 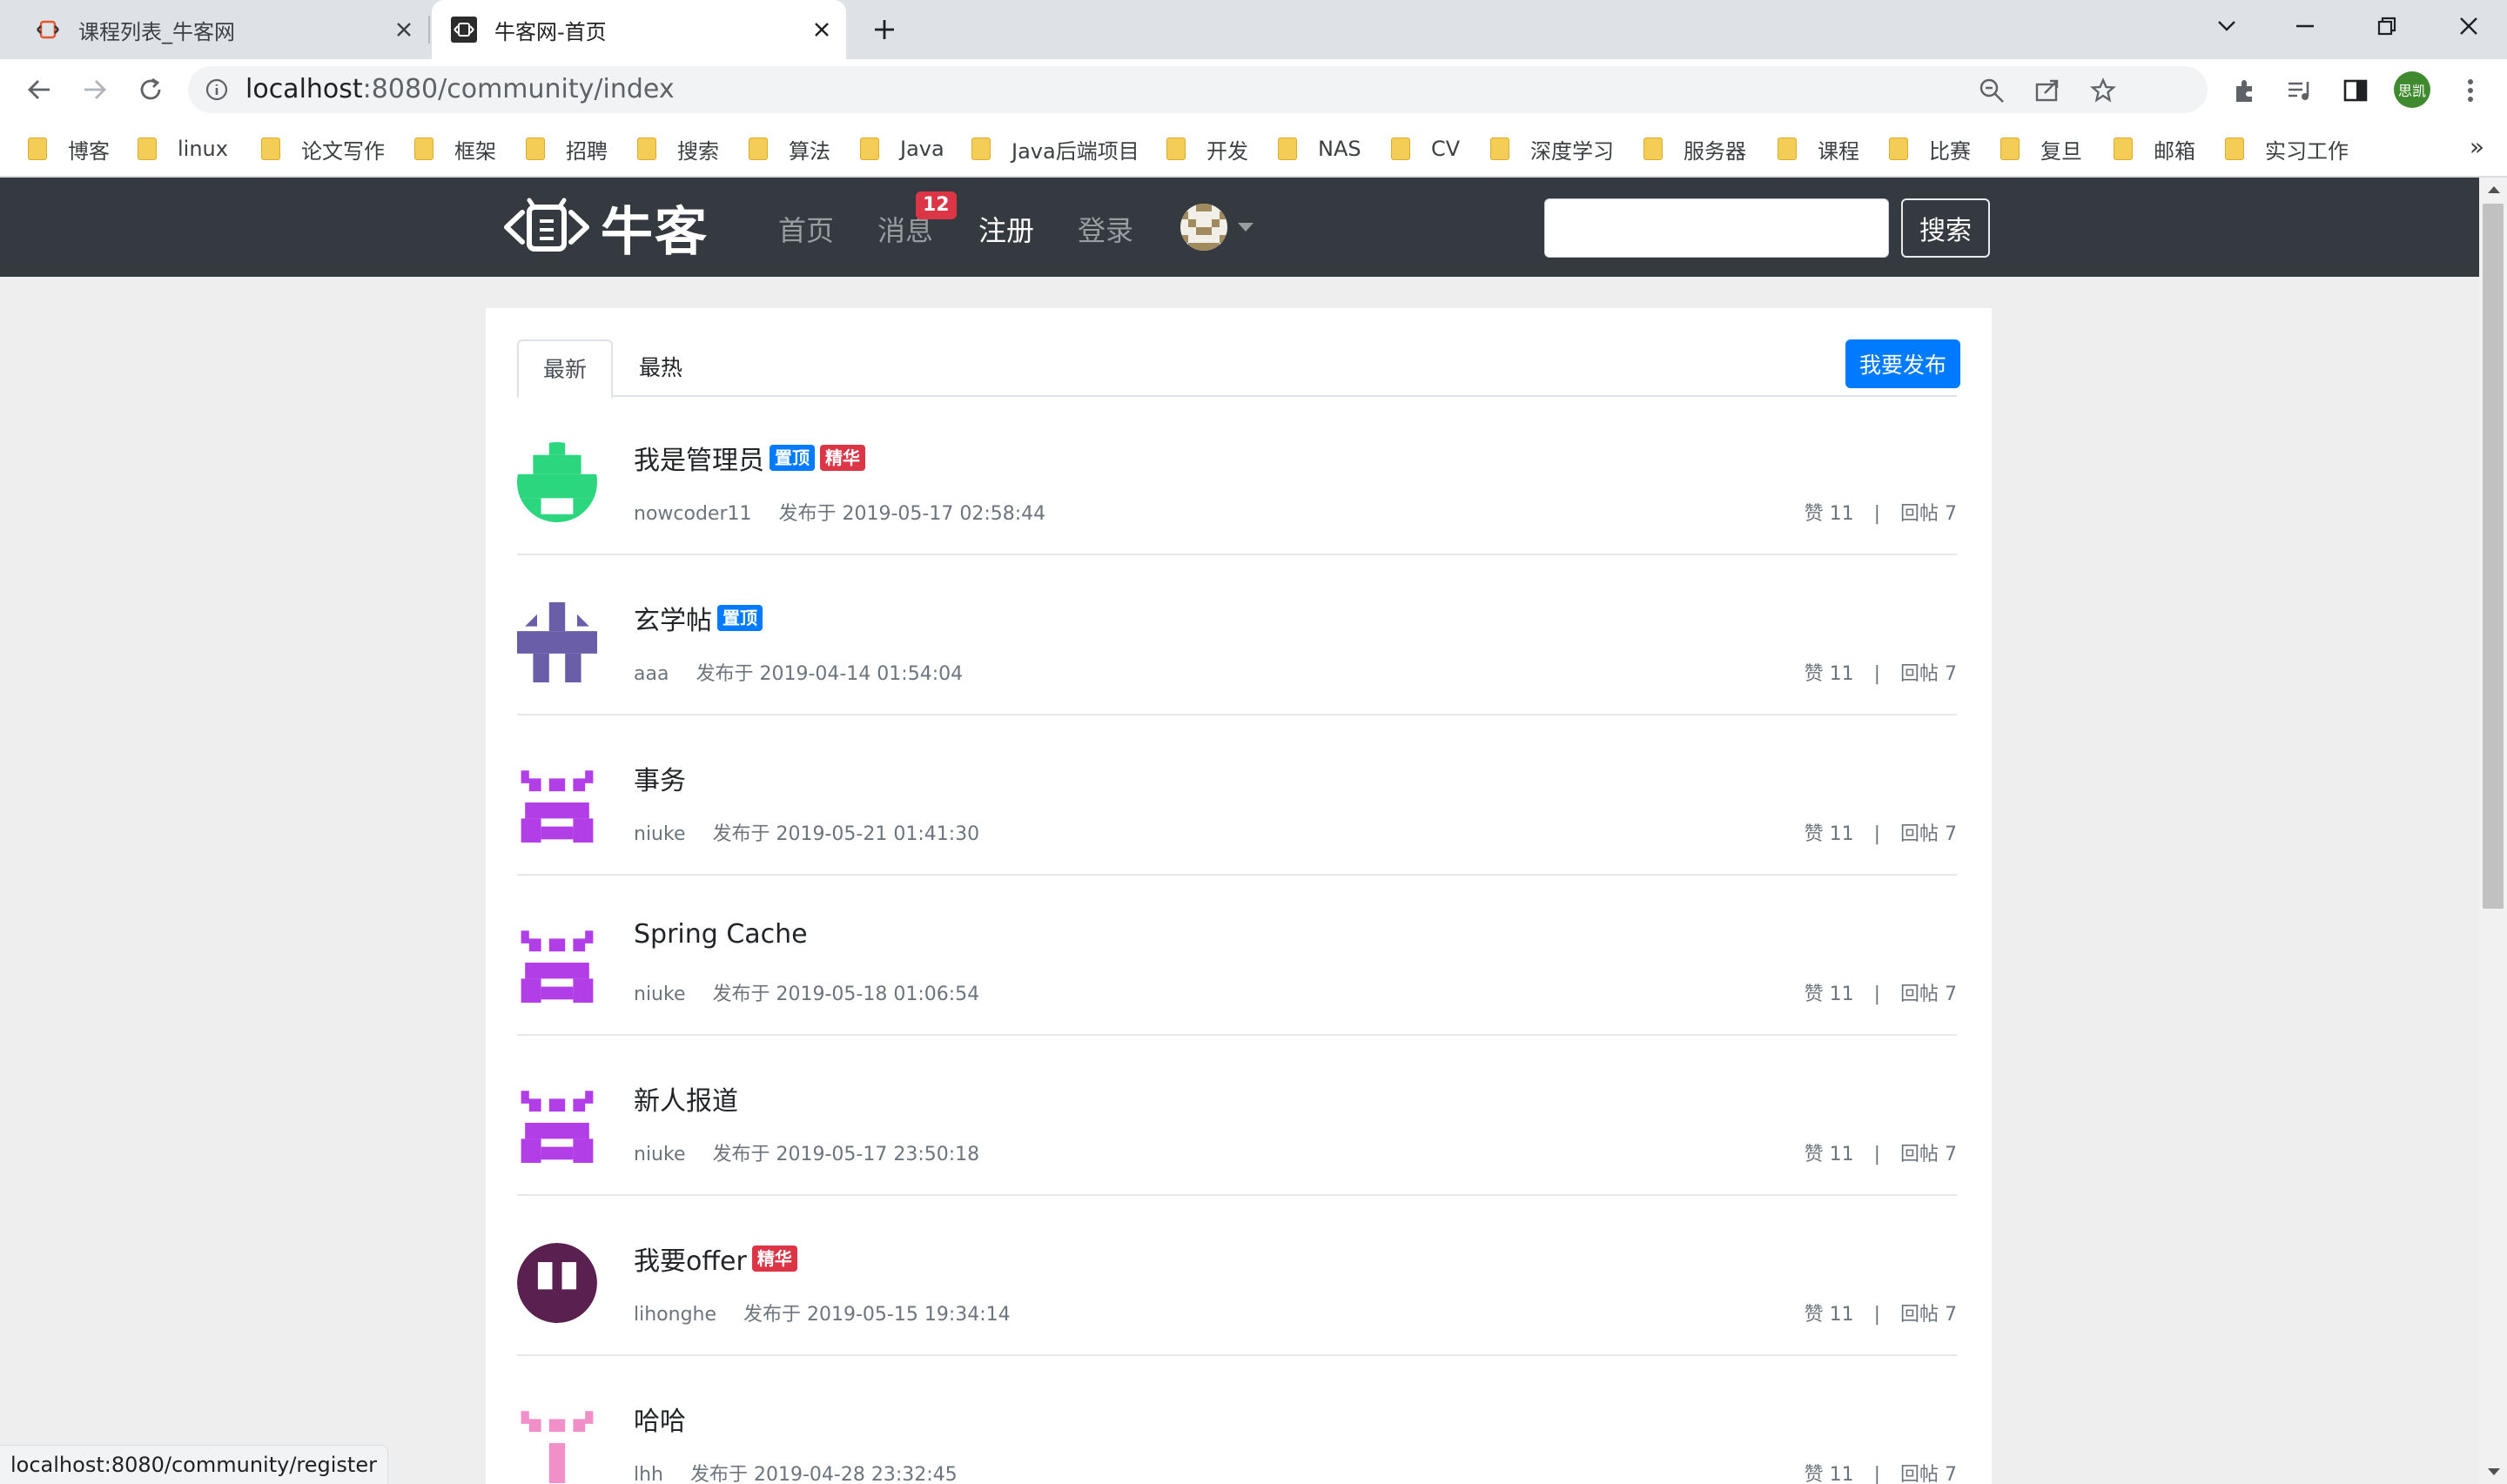 What do you see at coordinates (1198, 89) in the screenshot?
I see `address-bar: localhost:8080/community/index` at bounding box center [1198, 89].